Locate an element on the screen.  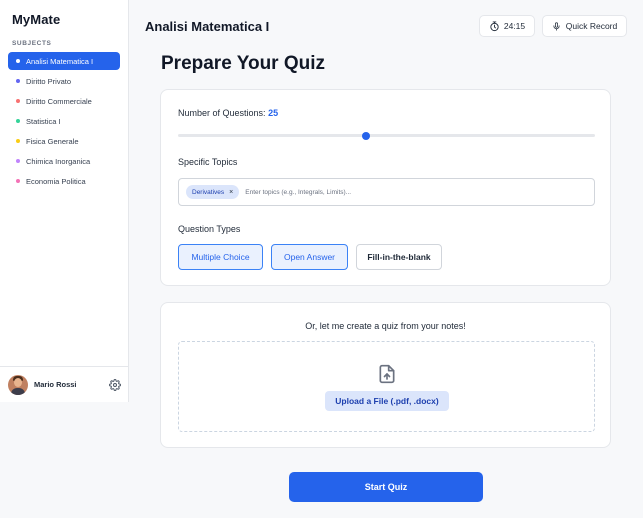
sidebar-item-label: Analisi Matematica I is located at coordinates (60, 61).